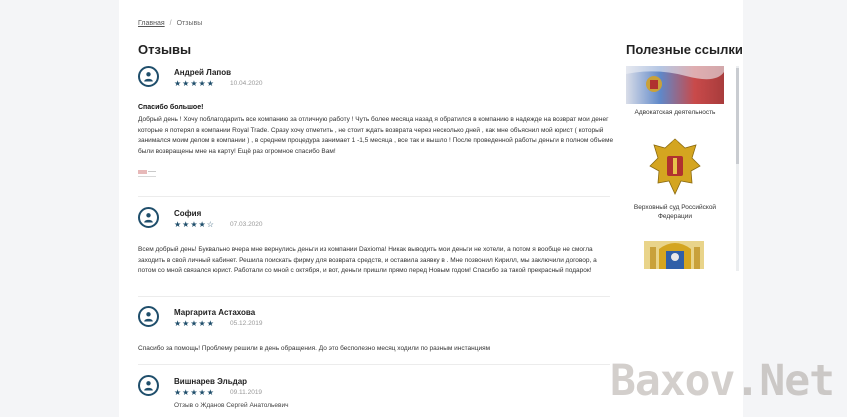  I want to click on sidebar-scrollbar-thumb, so click(737, 116).